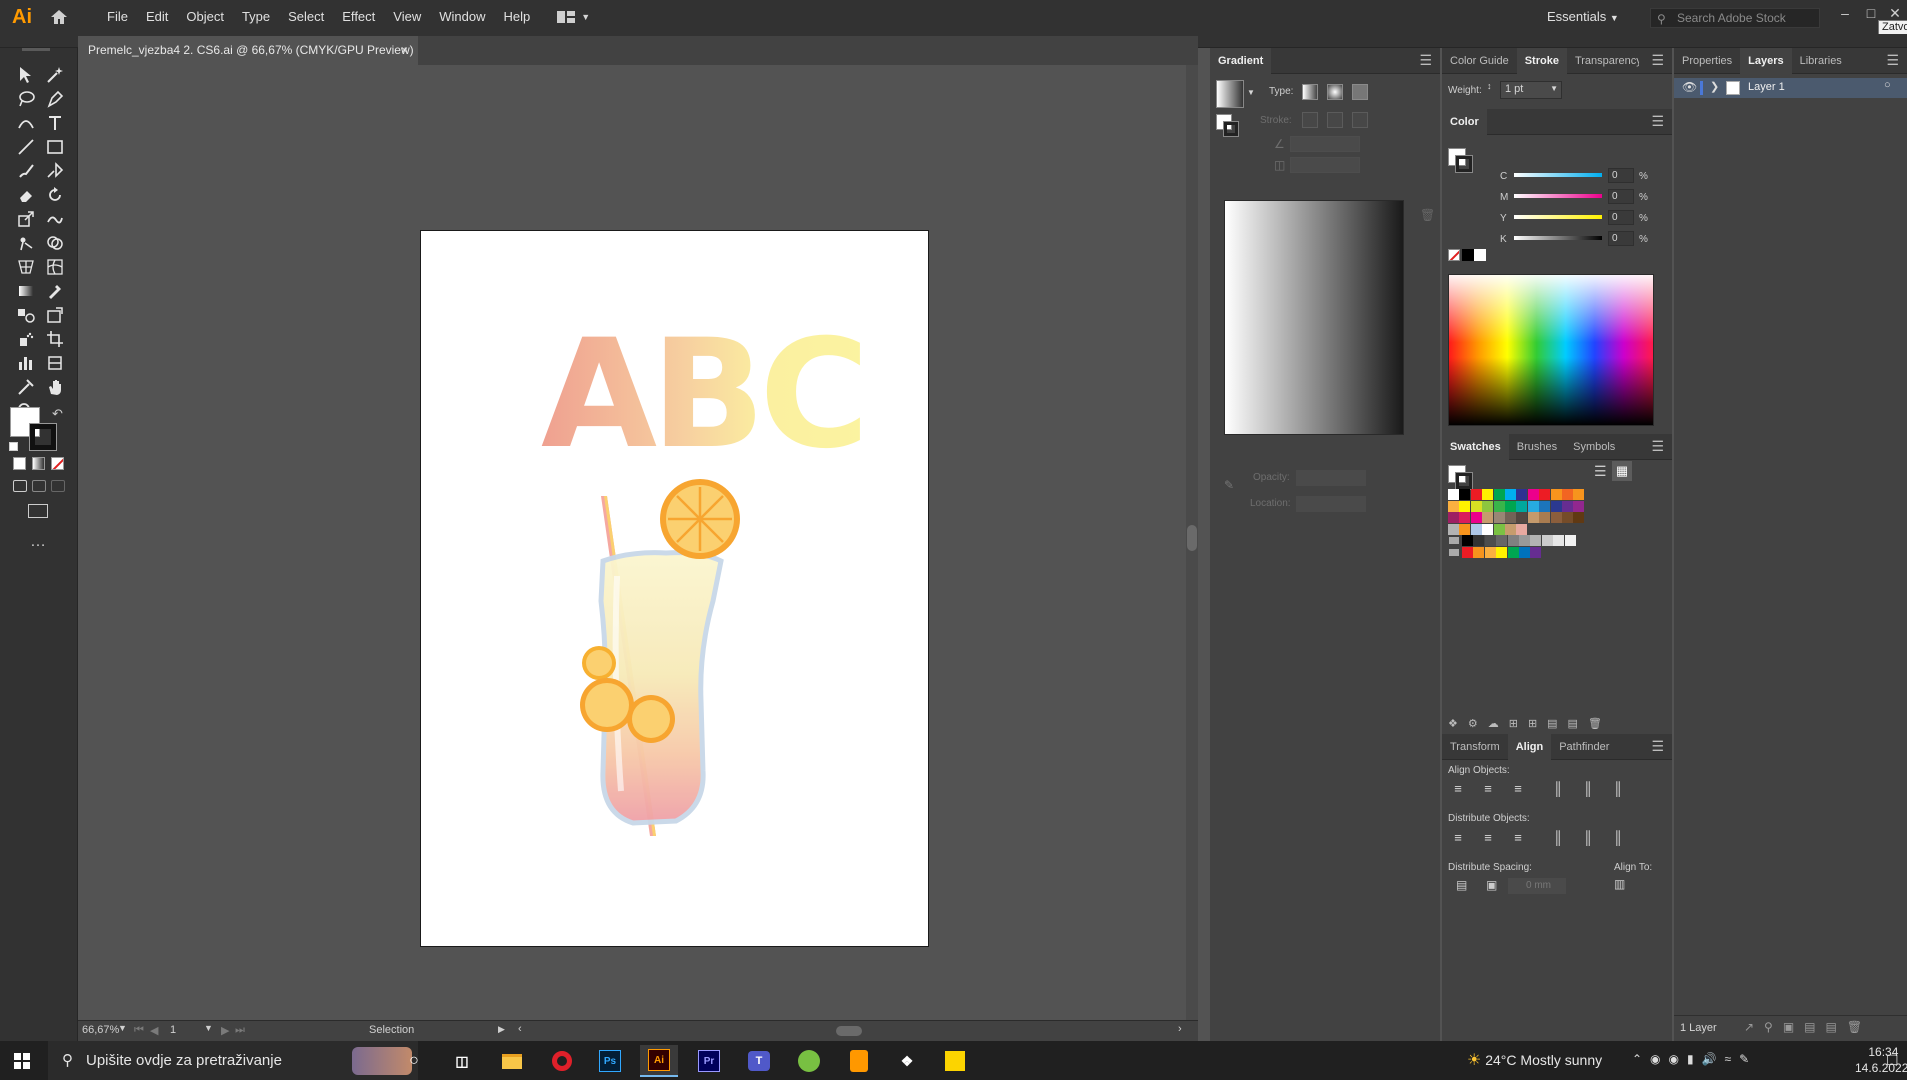 Image resolution: width=1907 pixels, height=1080 pixels. Describe the element at coordinates (1735, 18) in the screenshot. I see `search-adobe-stock-input: ⚲ Search Adobe Stock` at that location.